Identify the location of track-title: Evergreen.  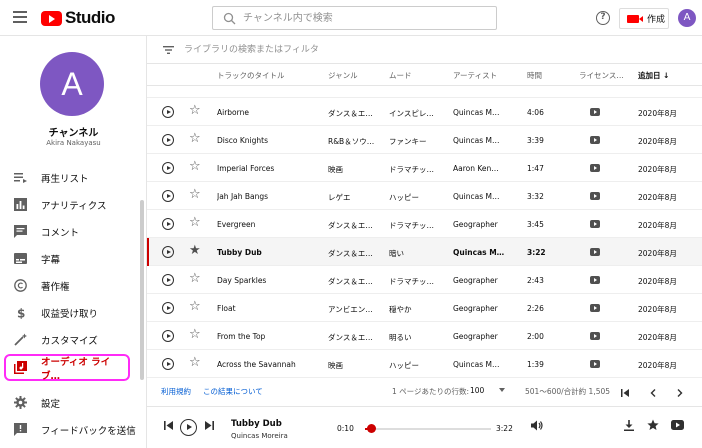
(236, 224).